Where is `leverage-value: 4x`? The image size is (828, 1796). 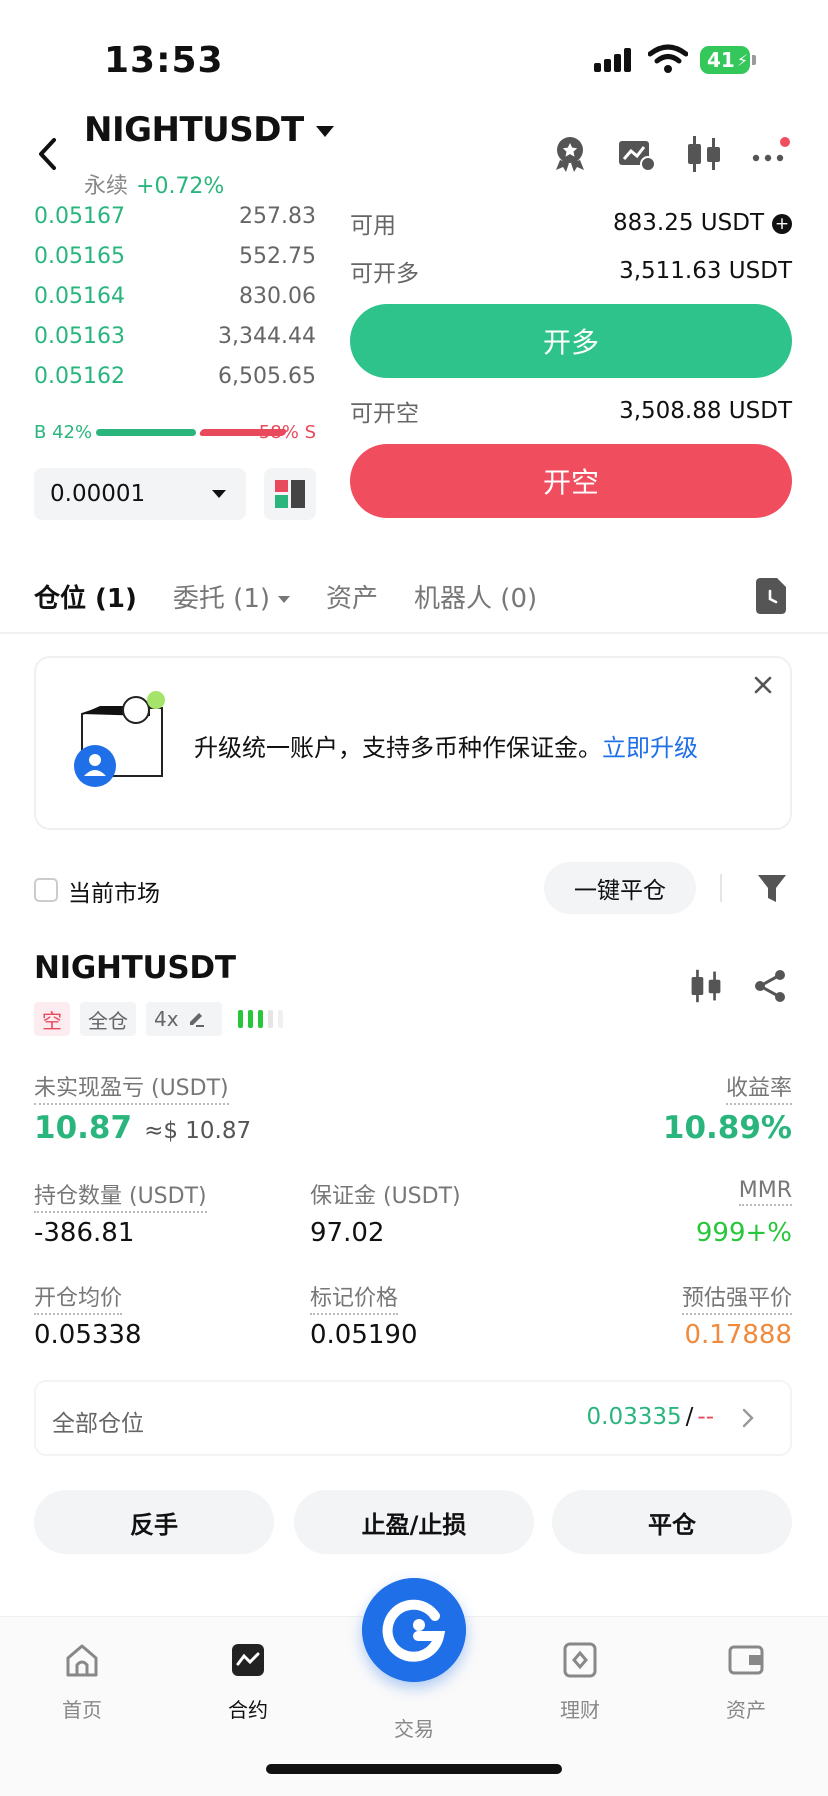
leverage-value: 4x is located at coordinates (166, 1019).